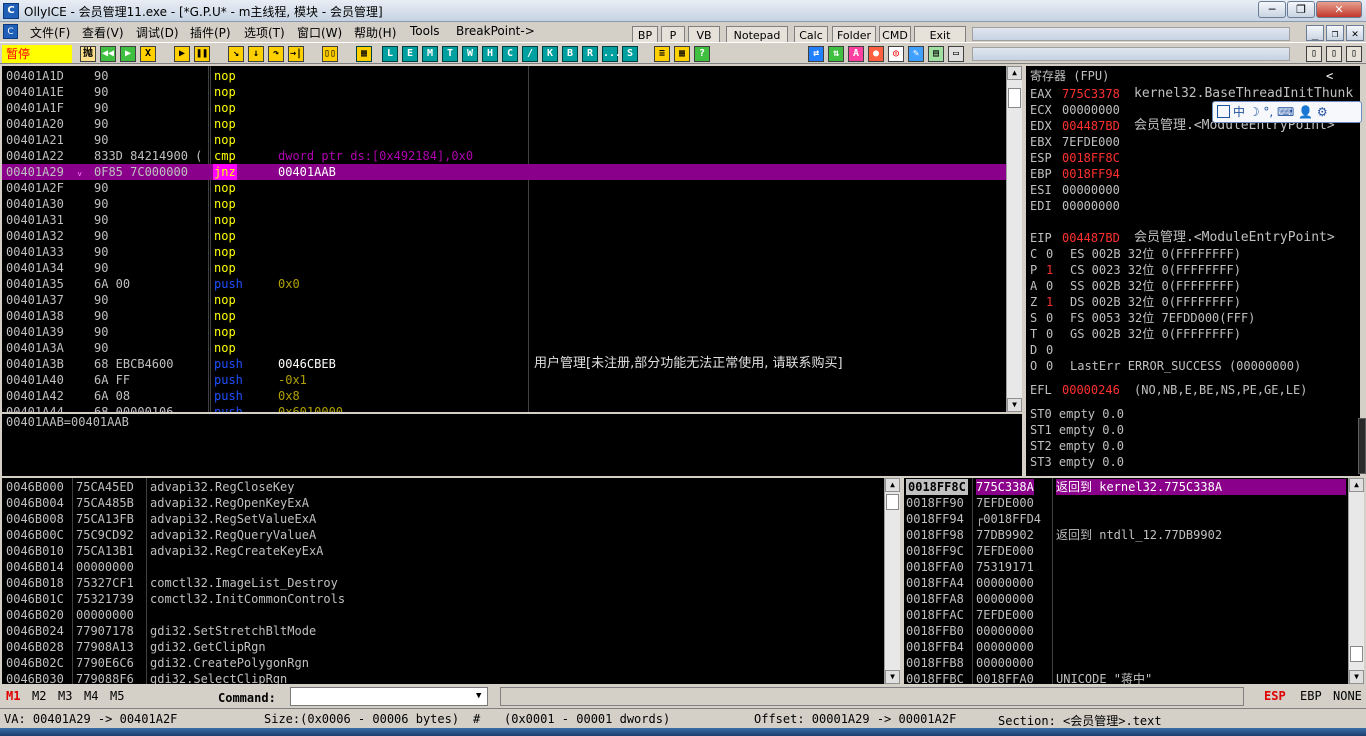 This screenshot has width=1366, height=736. I want to click on menu-plugins: 插件(P), so click(210, 32).